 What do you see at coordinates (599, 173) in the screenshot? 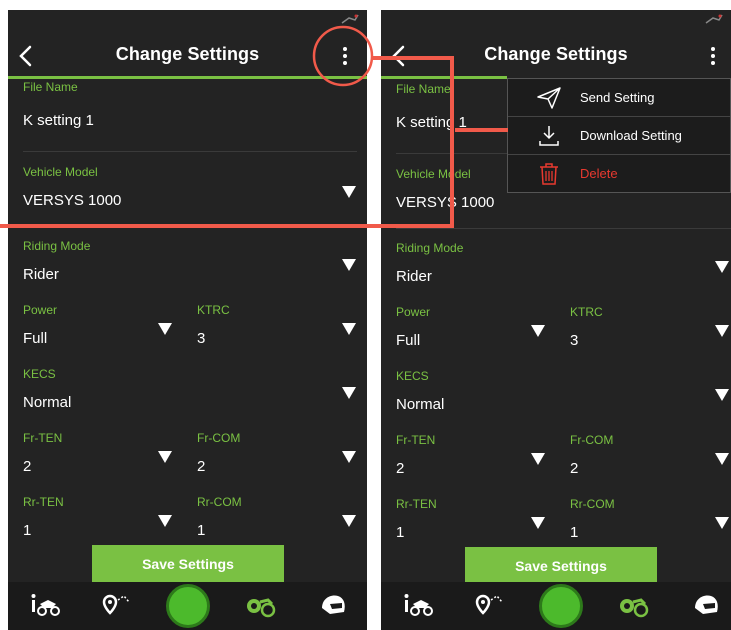
I see `menu-item-label: Delete` at bounding box center [599, 173].